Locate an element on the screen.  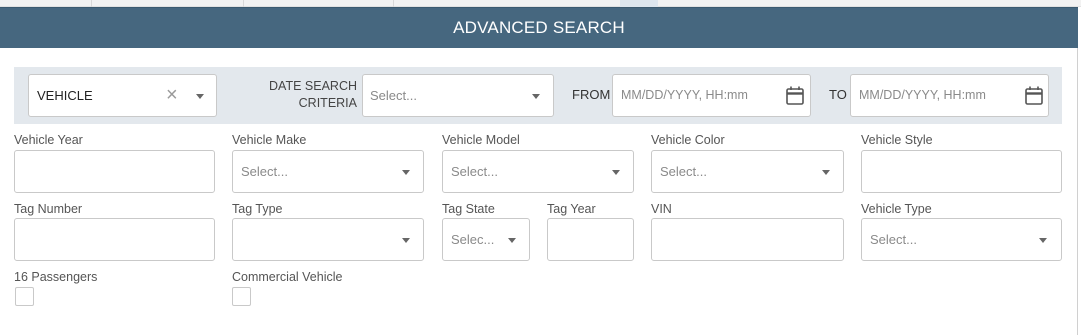
top-tab-strip is located at coordinates (540, 3).